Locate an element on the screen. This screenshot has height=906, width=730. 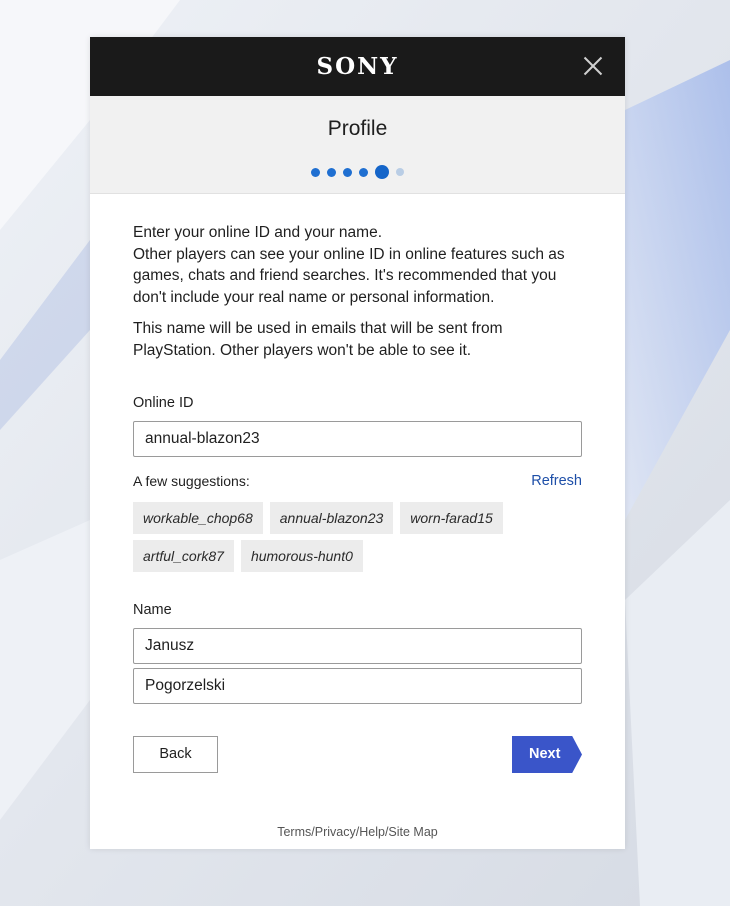
page-title: Profile is located at coordinates (357, 128).